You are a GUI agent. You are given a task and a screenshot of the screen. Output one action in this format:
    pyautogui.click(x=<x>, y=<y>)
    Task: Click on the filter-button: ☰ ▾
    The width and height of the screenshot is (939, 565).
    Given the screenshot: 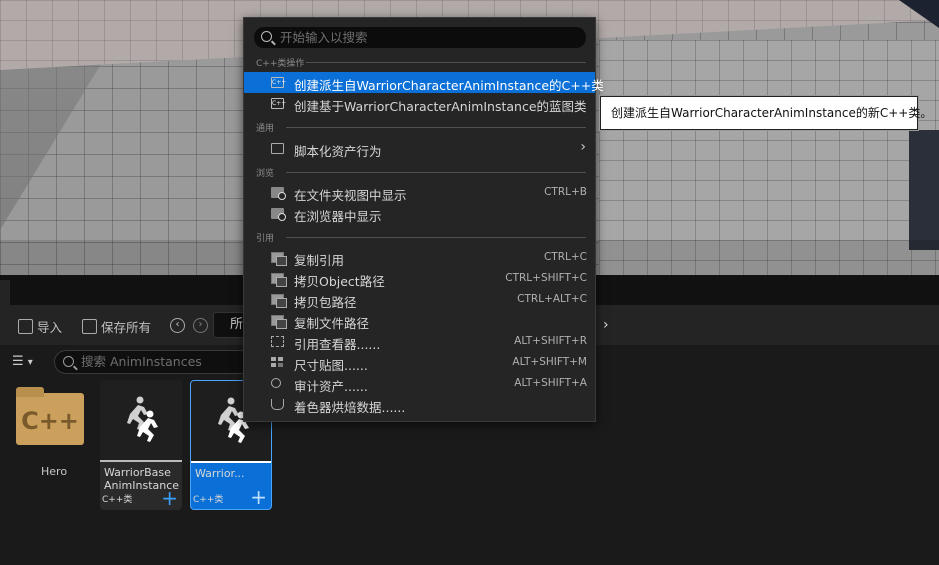 What is the action you would take?
    pyautogui.click(x=29, y=362)
    